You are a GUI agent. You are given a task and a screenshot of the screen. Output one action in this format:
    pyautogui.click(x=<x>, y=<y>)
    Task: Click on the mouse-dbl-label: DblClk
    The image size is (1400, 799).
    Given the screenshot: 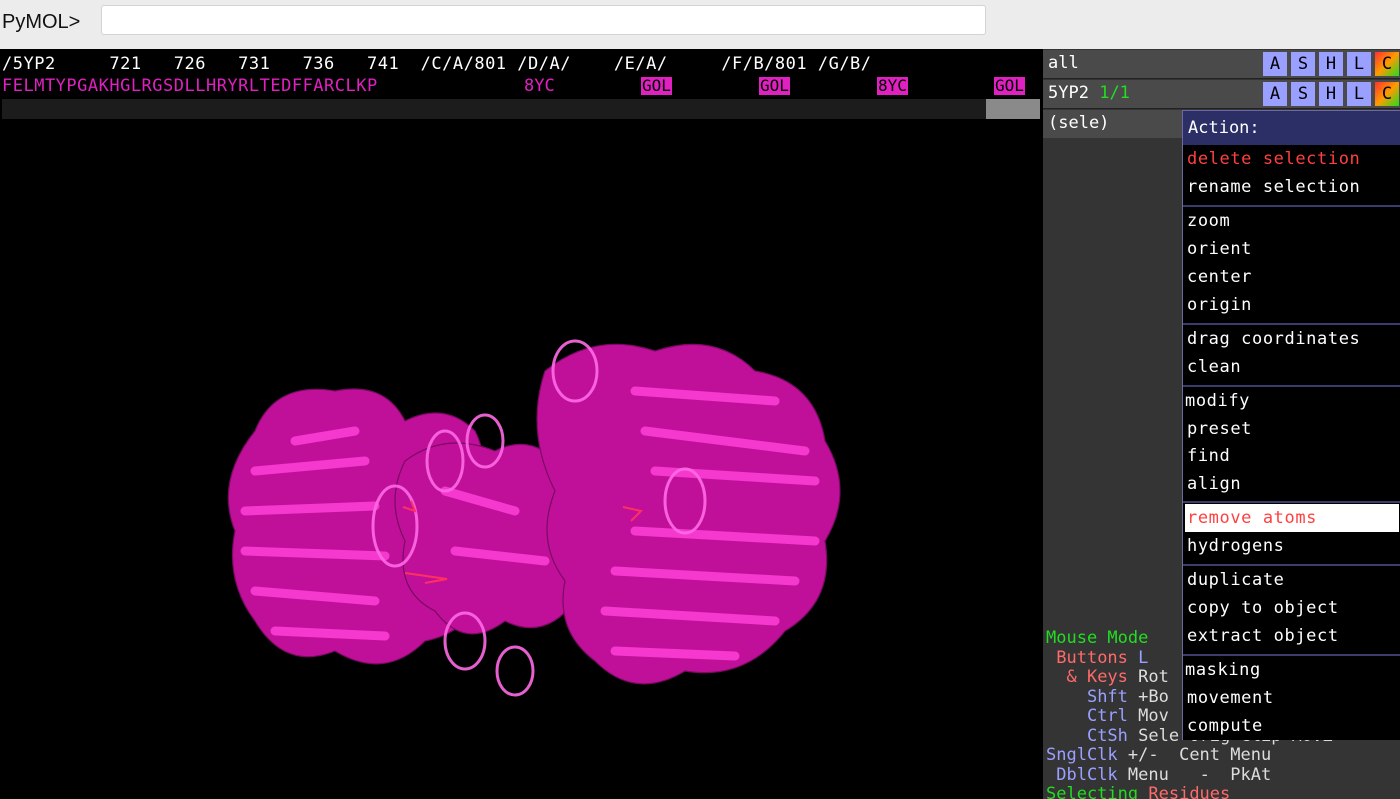 What is the action you would take?
    pyautogui.click(x=1087, y=774)
    